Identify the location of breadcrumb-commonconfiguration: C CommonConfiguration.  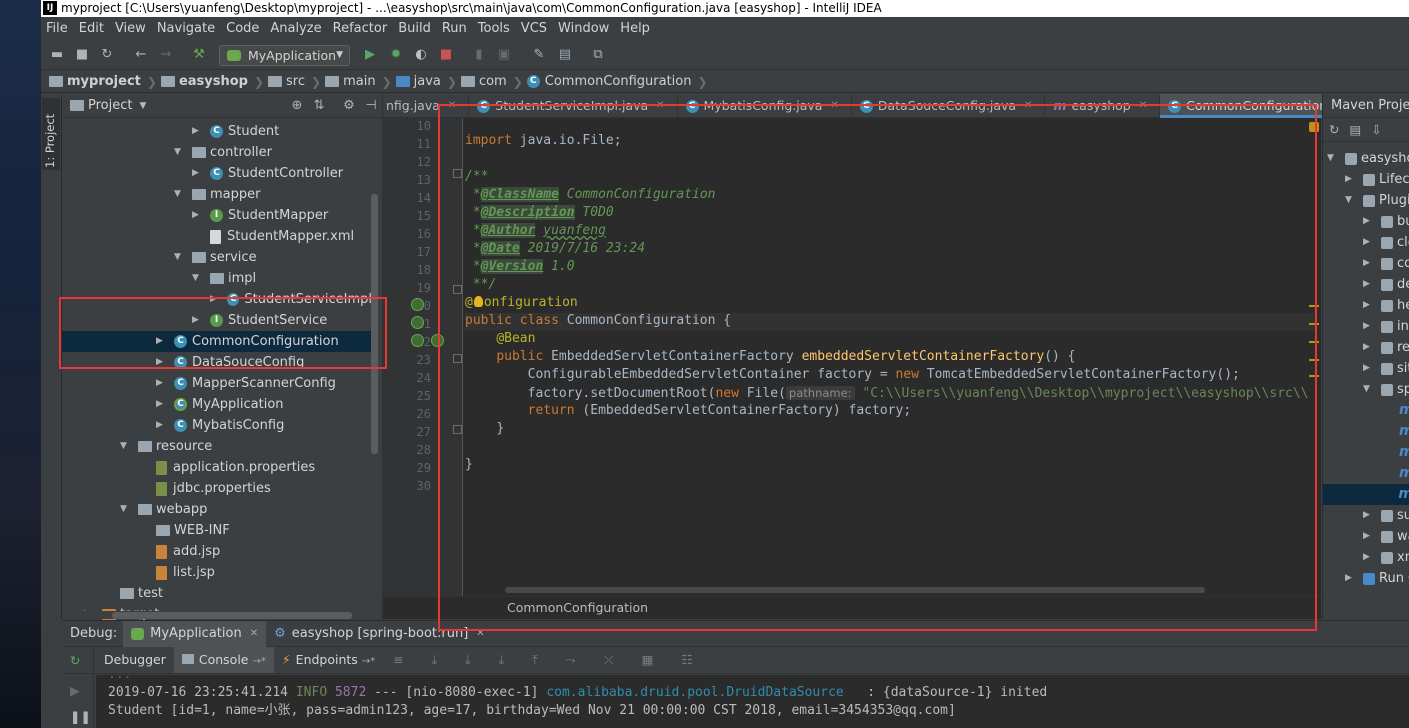
(608, 81).